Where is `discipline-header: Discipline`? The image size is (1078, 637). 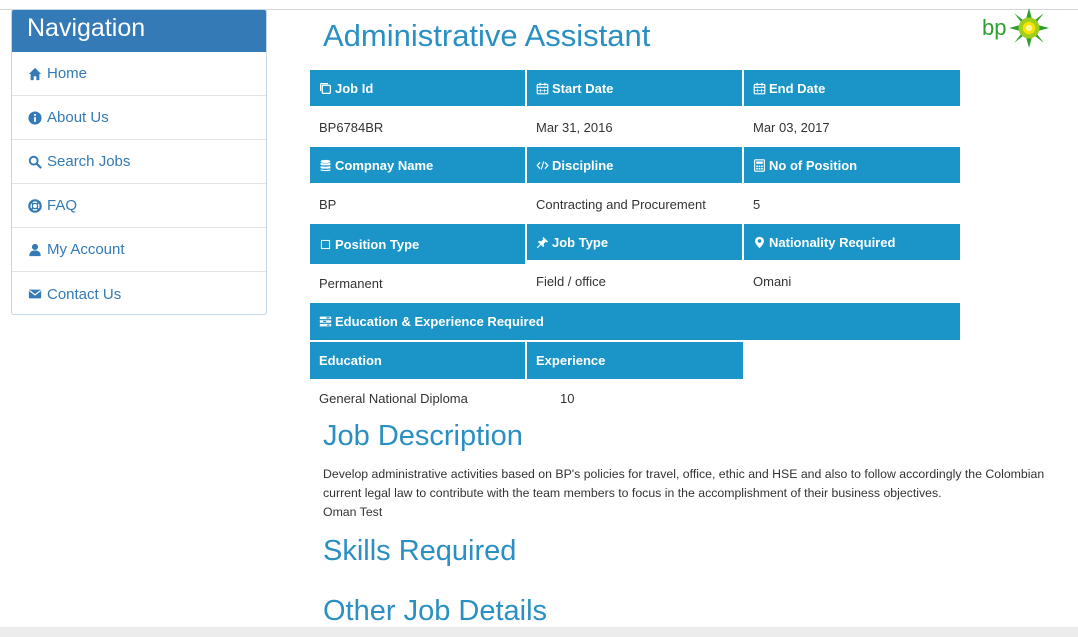 discipline-header: Discipline is located at coordinates (634, 165).